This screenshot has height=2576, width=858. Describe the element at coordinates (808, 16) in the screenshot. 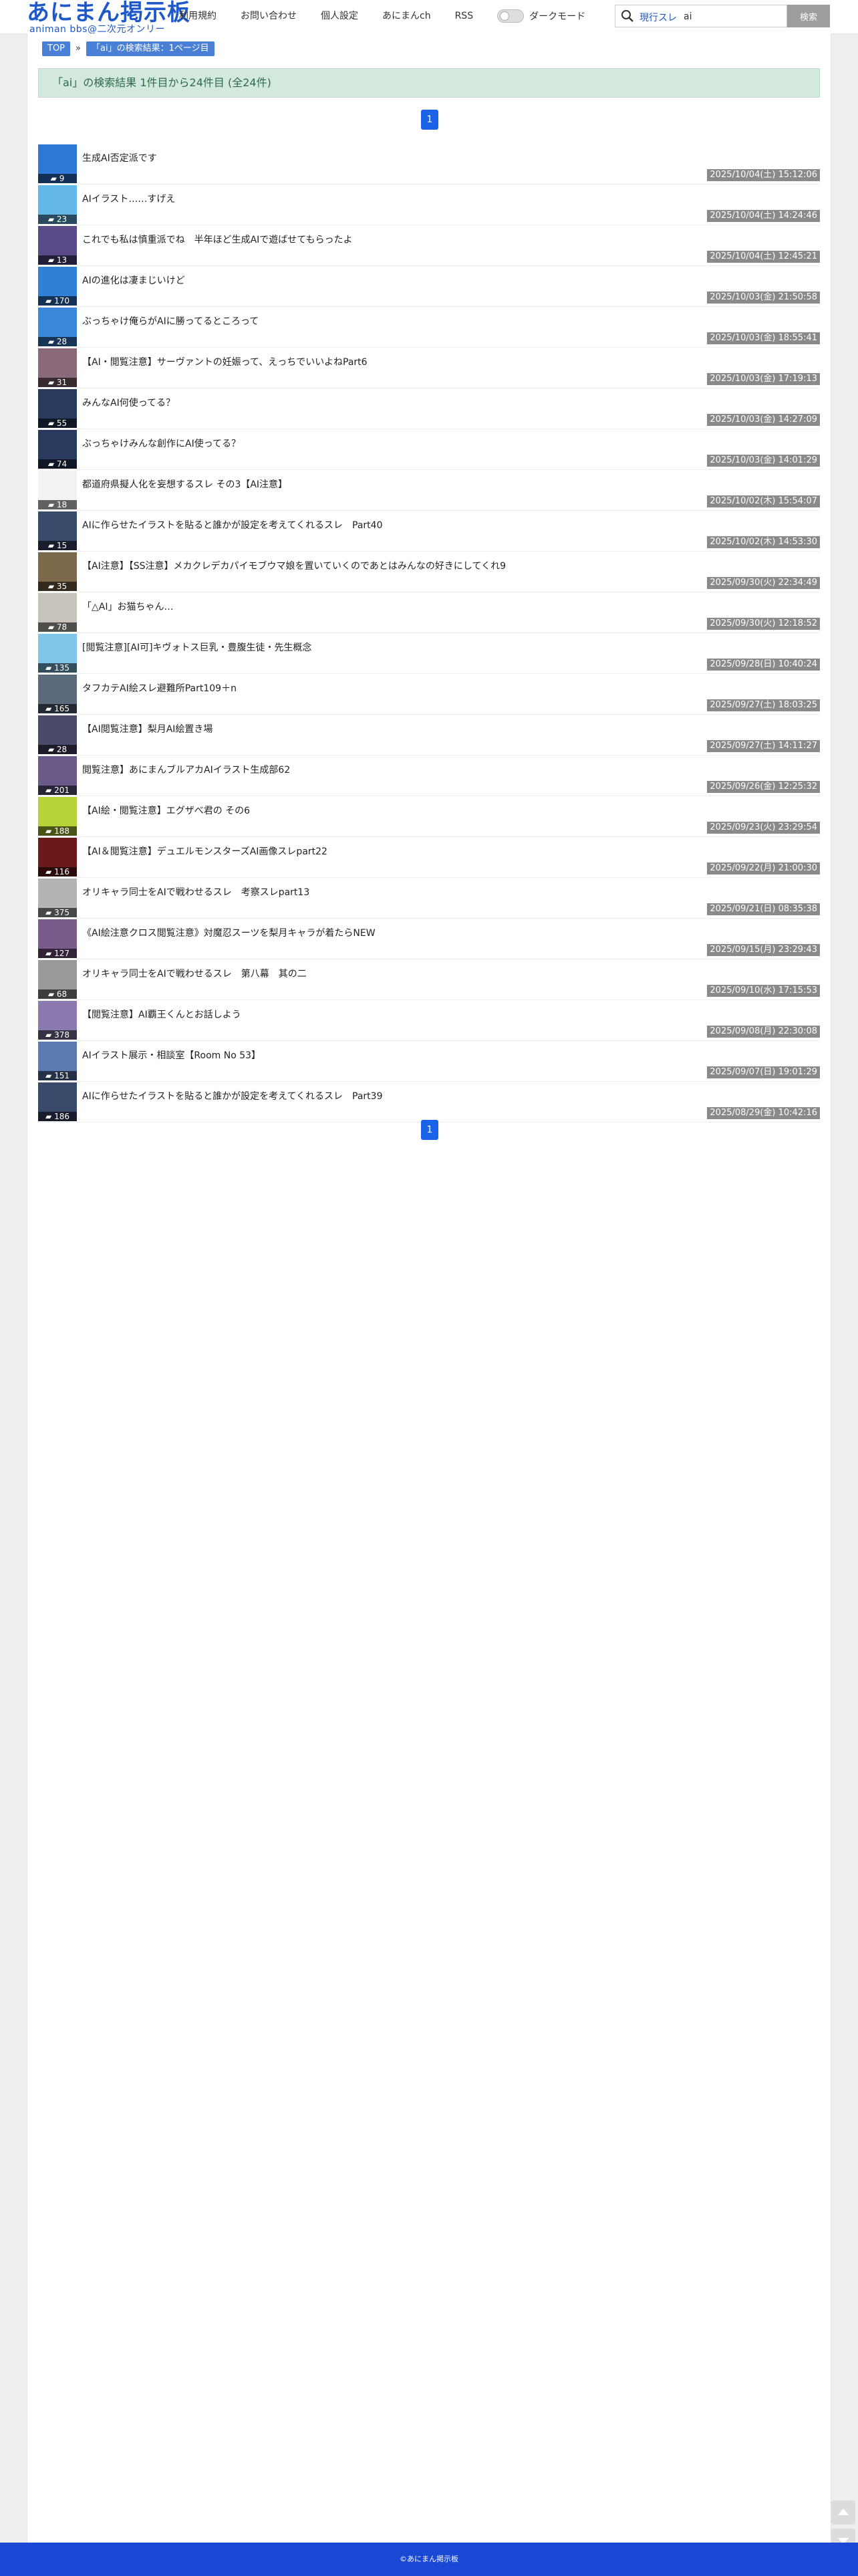

I see `search-button: 検索` at that location.